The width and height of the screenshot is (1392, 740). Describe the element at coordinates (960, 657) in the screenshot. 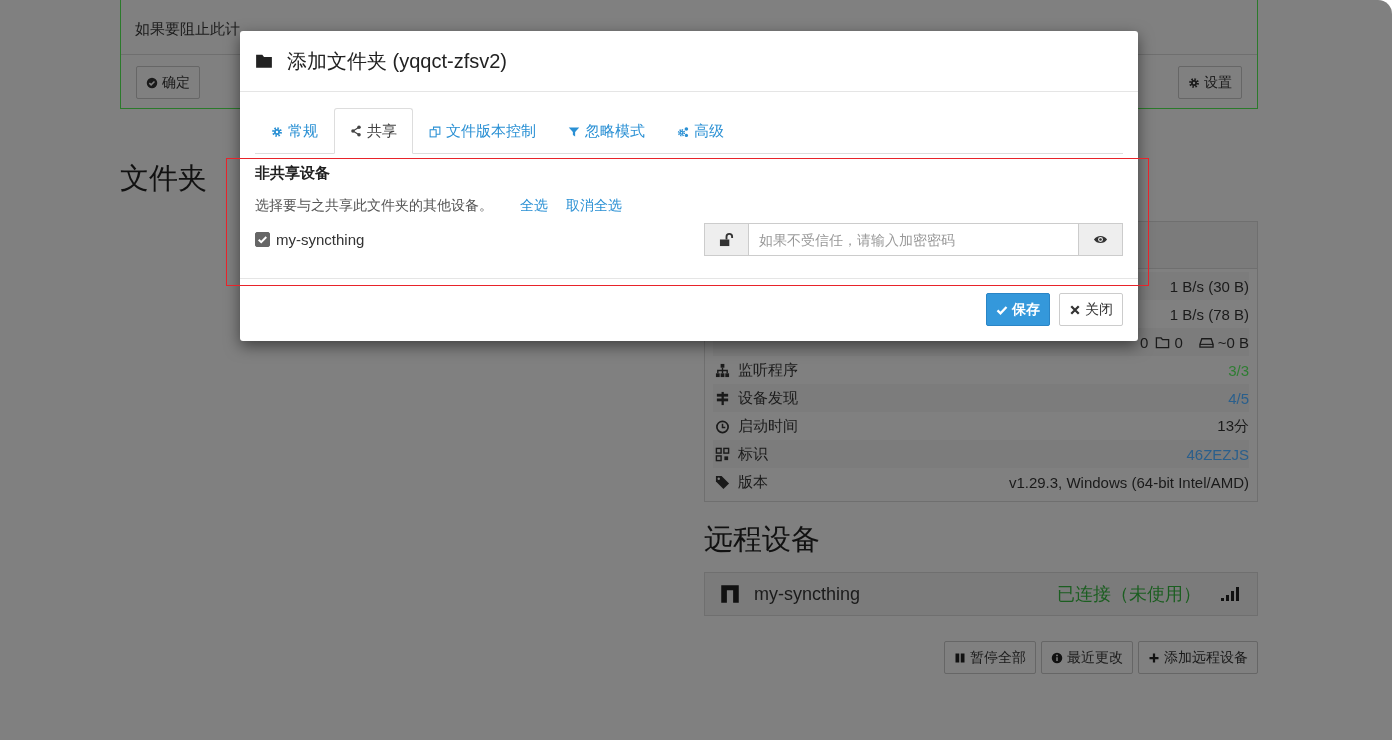

I see `pause-icon` at that location.